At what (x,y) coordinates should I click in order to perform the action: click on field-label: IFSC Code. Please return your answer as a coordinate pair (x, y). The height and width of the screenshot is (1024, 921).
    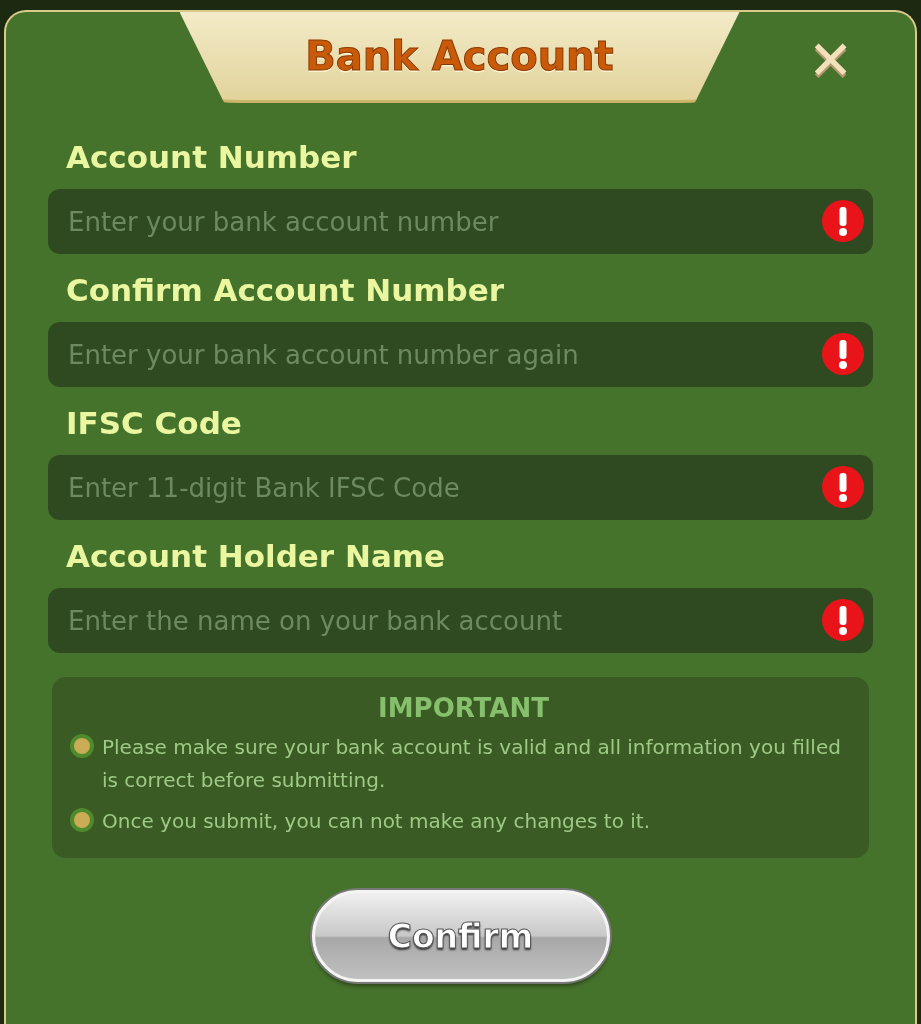
    Looking at the image, I should click on (154, 423).